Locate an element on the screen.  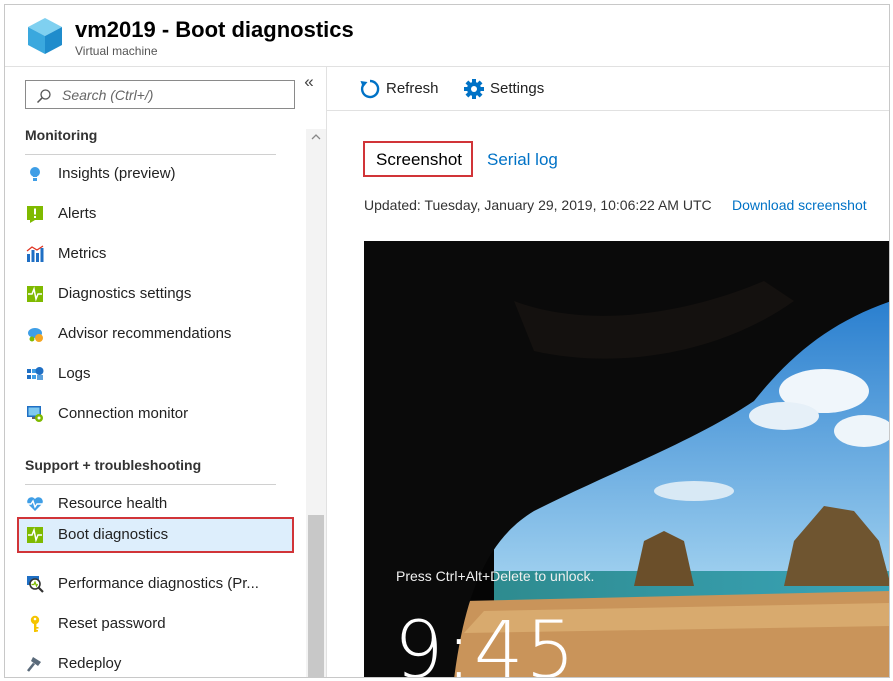
sidebar-item-boot-diagnostics: Boot diagnostics is located at coordinates (155, 535).